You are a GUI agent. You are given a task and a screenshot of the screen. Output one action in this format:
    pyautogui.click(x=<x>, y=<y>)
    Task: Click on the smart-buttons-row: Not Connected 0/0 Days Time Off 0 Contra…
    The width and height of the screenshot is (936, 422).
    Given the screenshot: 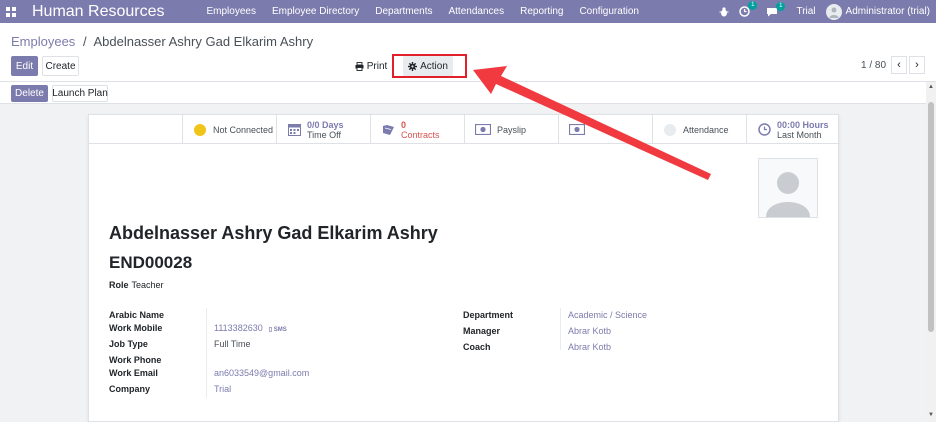 What is the action you would take?
    pyautogui.click(x=464, y=129)
    